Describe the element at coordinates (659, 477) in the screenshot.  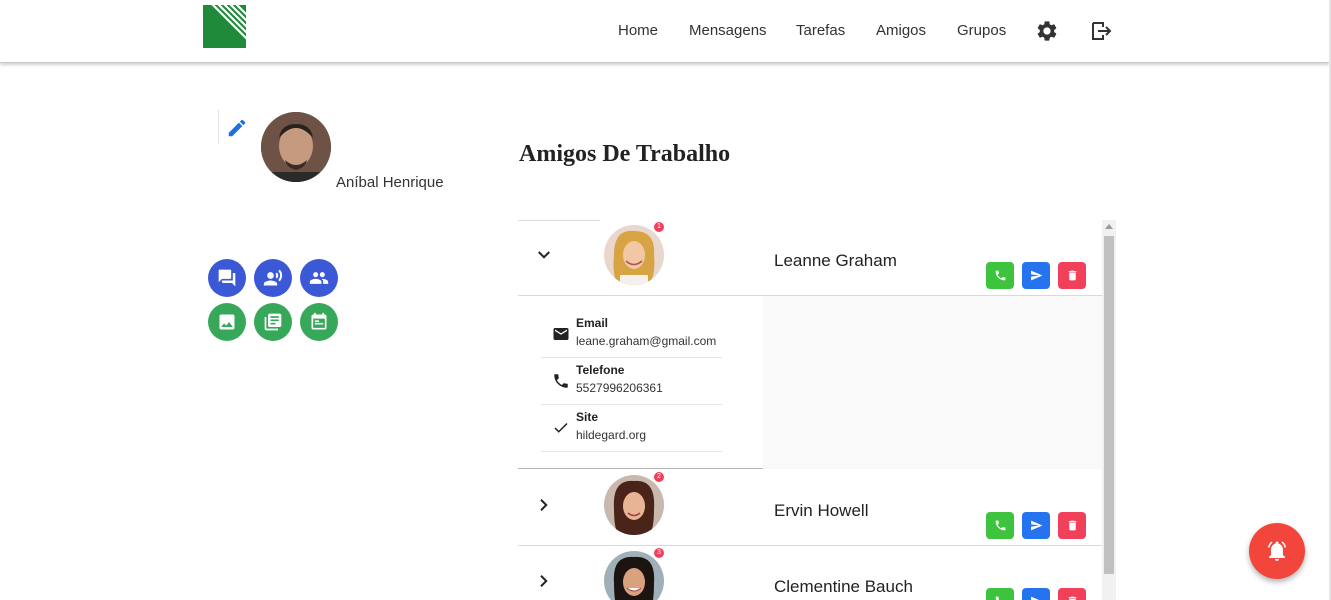
I see `notification-badge: 2` at that location.